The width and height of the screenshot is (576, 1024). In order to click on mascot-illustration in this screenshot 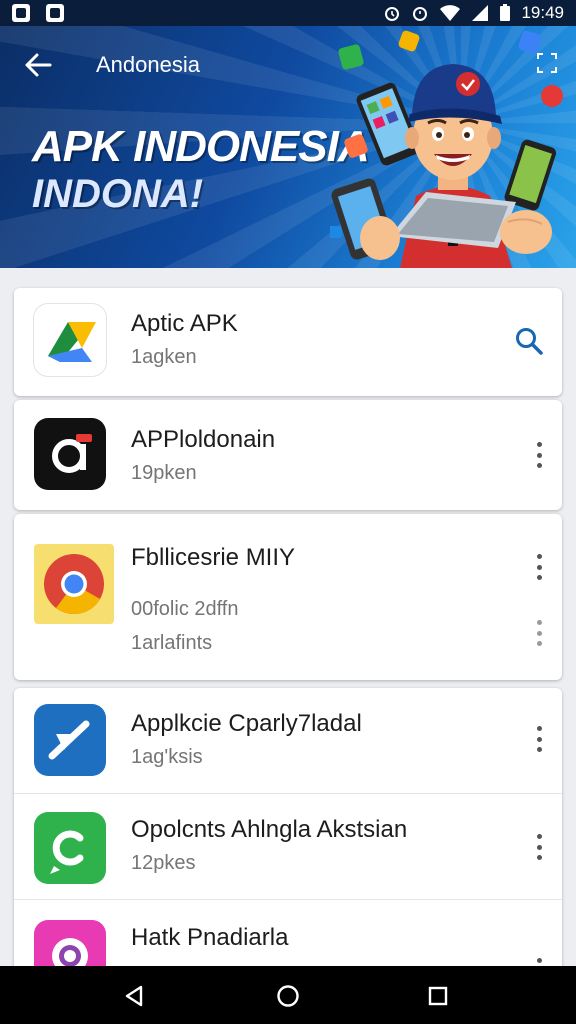, I will do `click(446, 149)`.